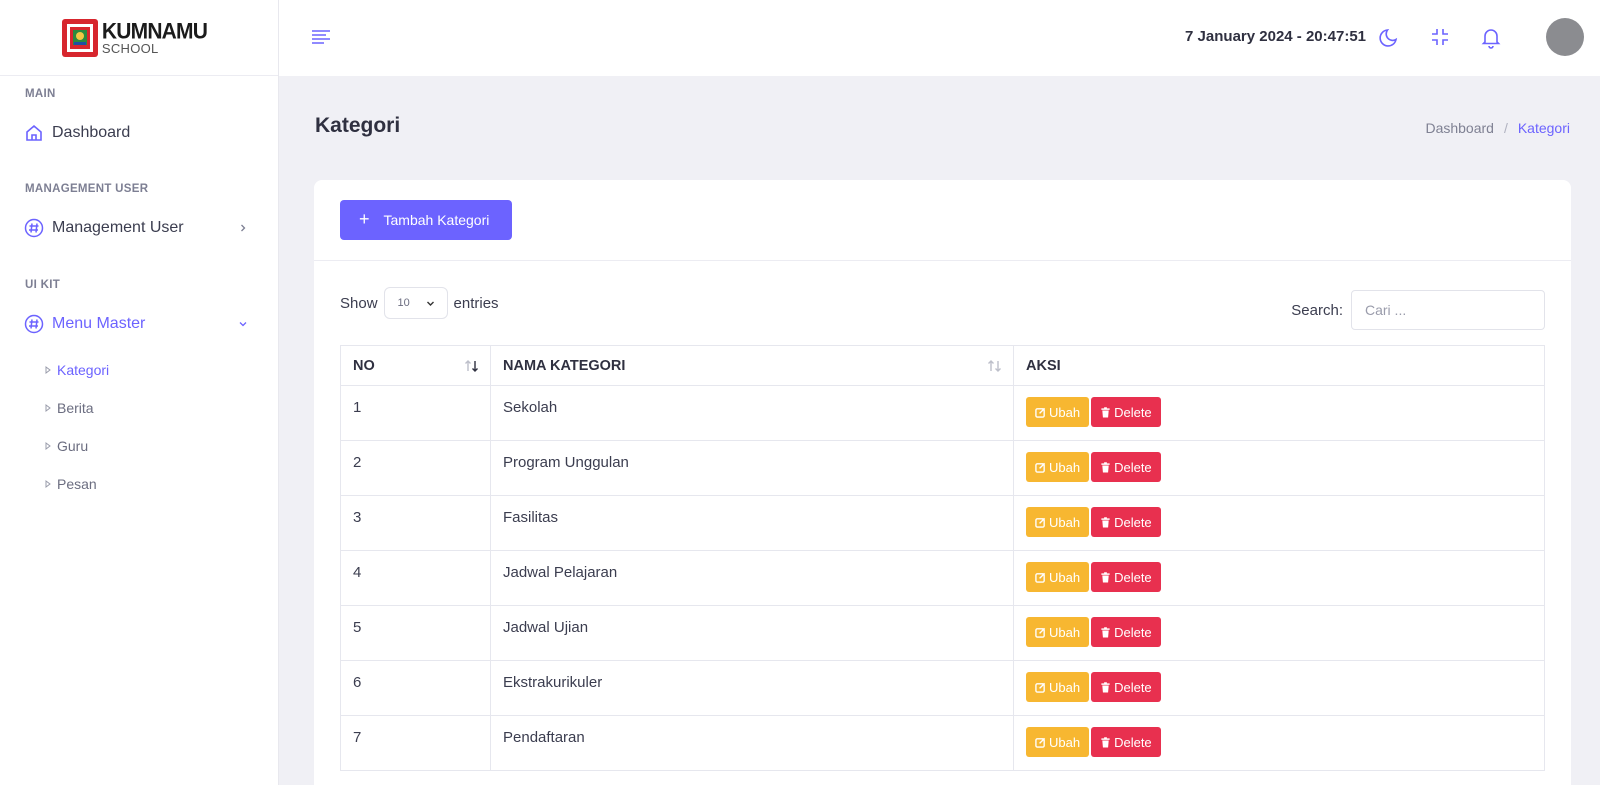 Image resolution: width=1600 pixels, height=785 pixels. Describe the element at coordinates (1543, 128) in the screenshot. I see `breadcrumb-current: Kategori` at that location.